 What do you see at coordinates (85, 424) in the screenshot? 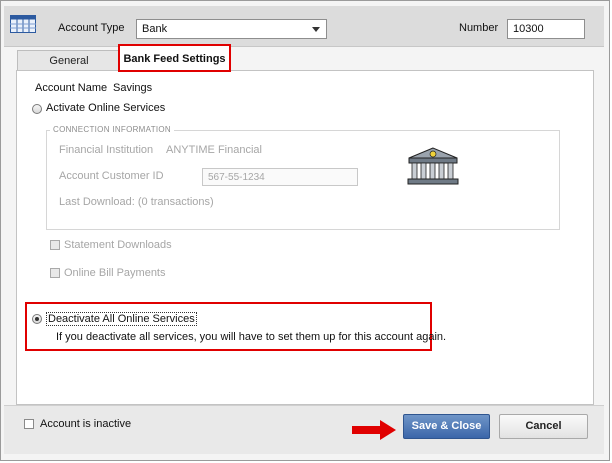
I see `account-inactive-label: Account is inactive` at bounding box center [85, 424].